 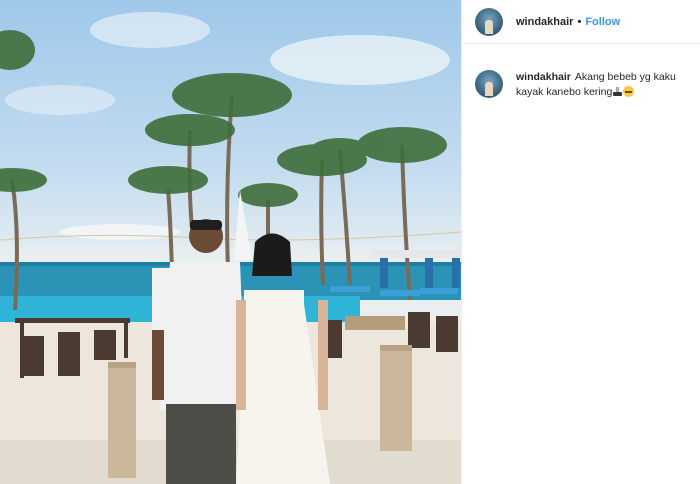 What do you see at coordinates (544, 22) in the screenshot?
I see `post-username: windakhair` at bounding box center [544, 22].